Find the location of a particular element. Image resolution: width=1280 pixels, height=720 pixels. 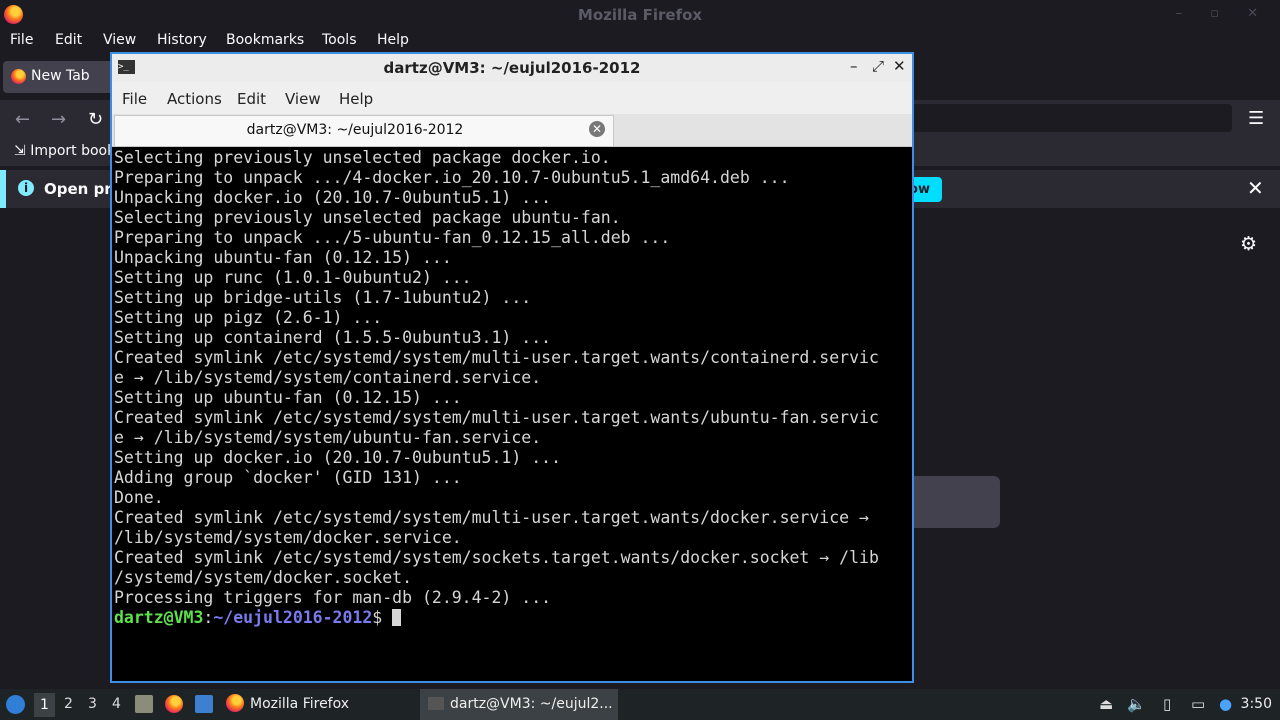

terminal-tab: dartz@VM3: ~/eujul2016-2012 ✕ is located at coordinates (364, 130).